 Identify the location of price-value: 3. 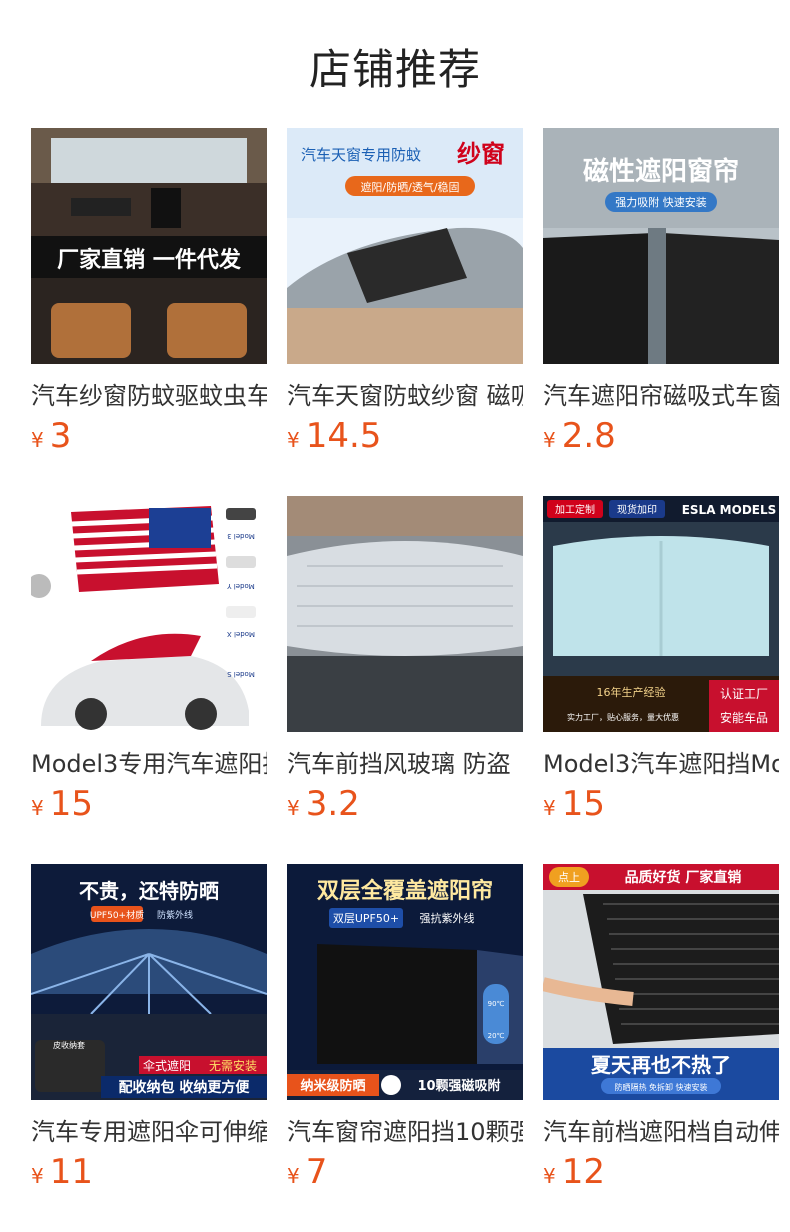
(60, 436).